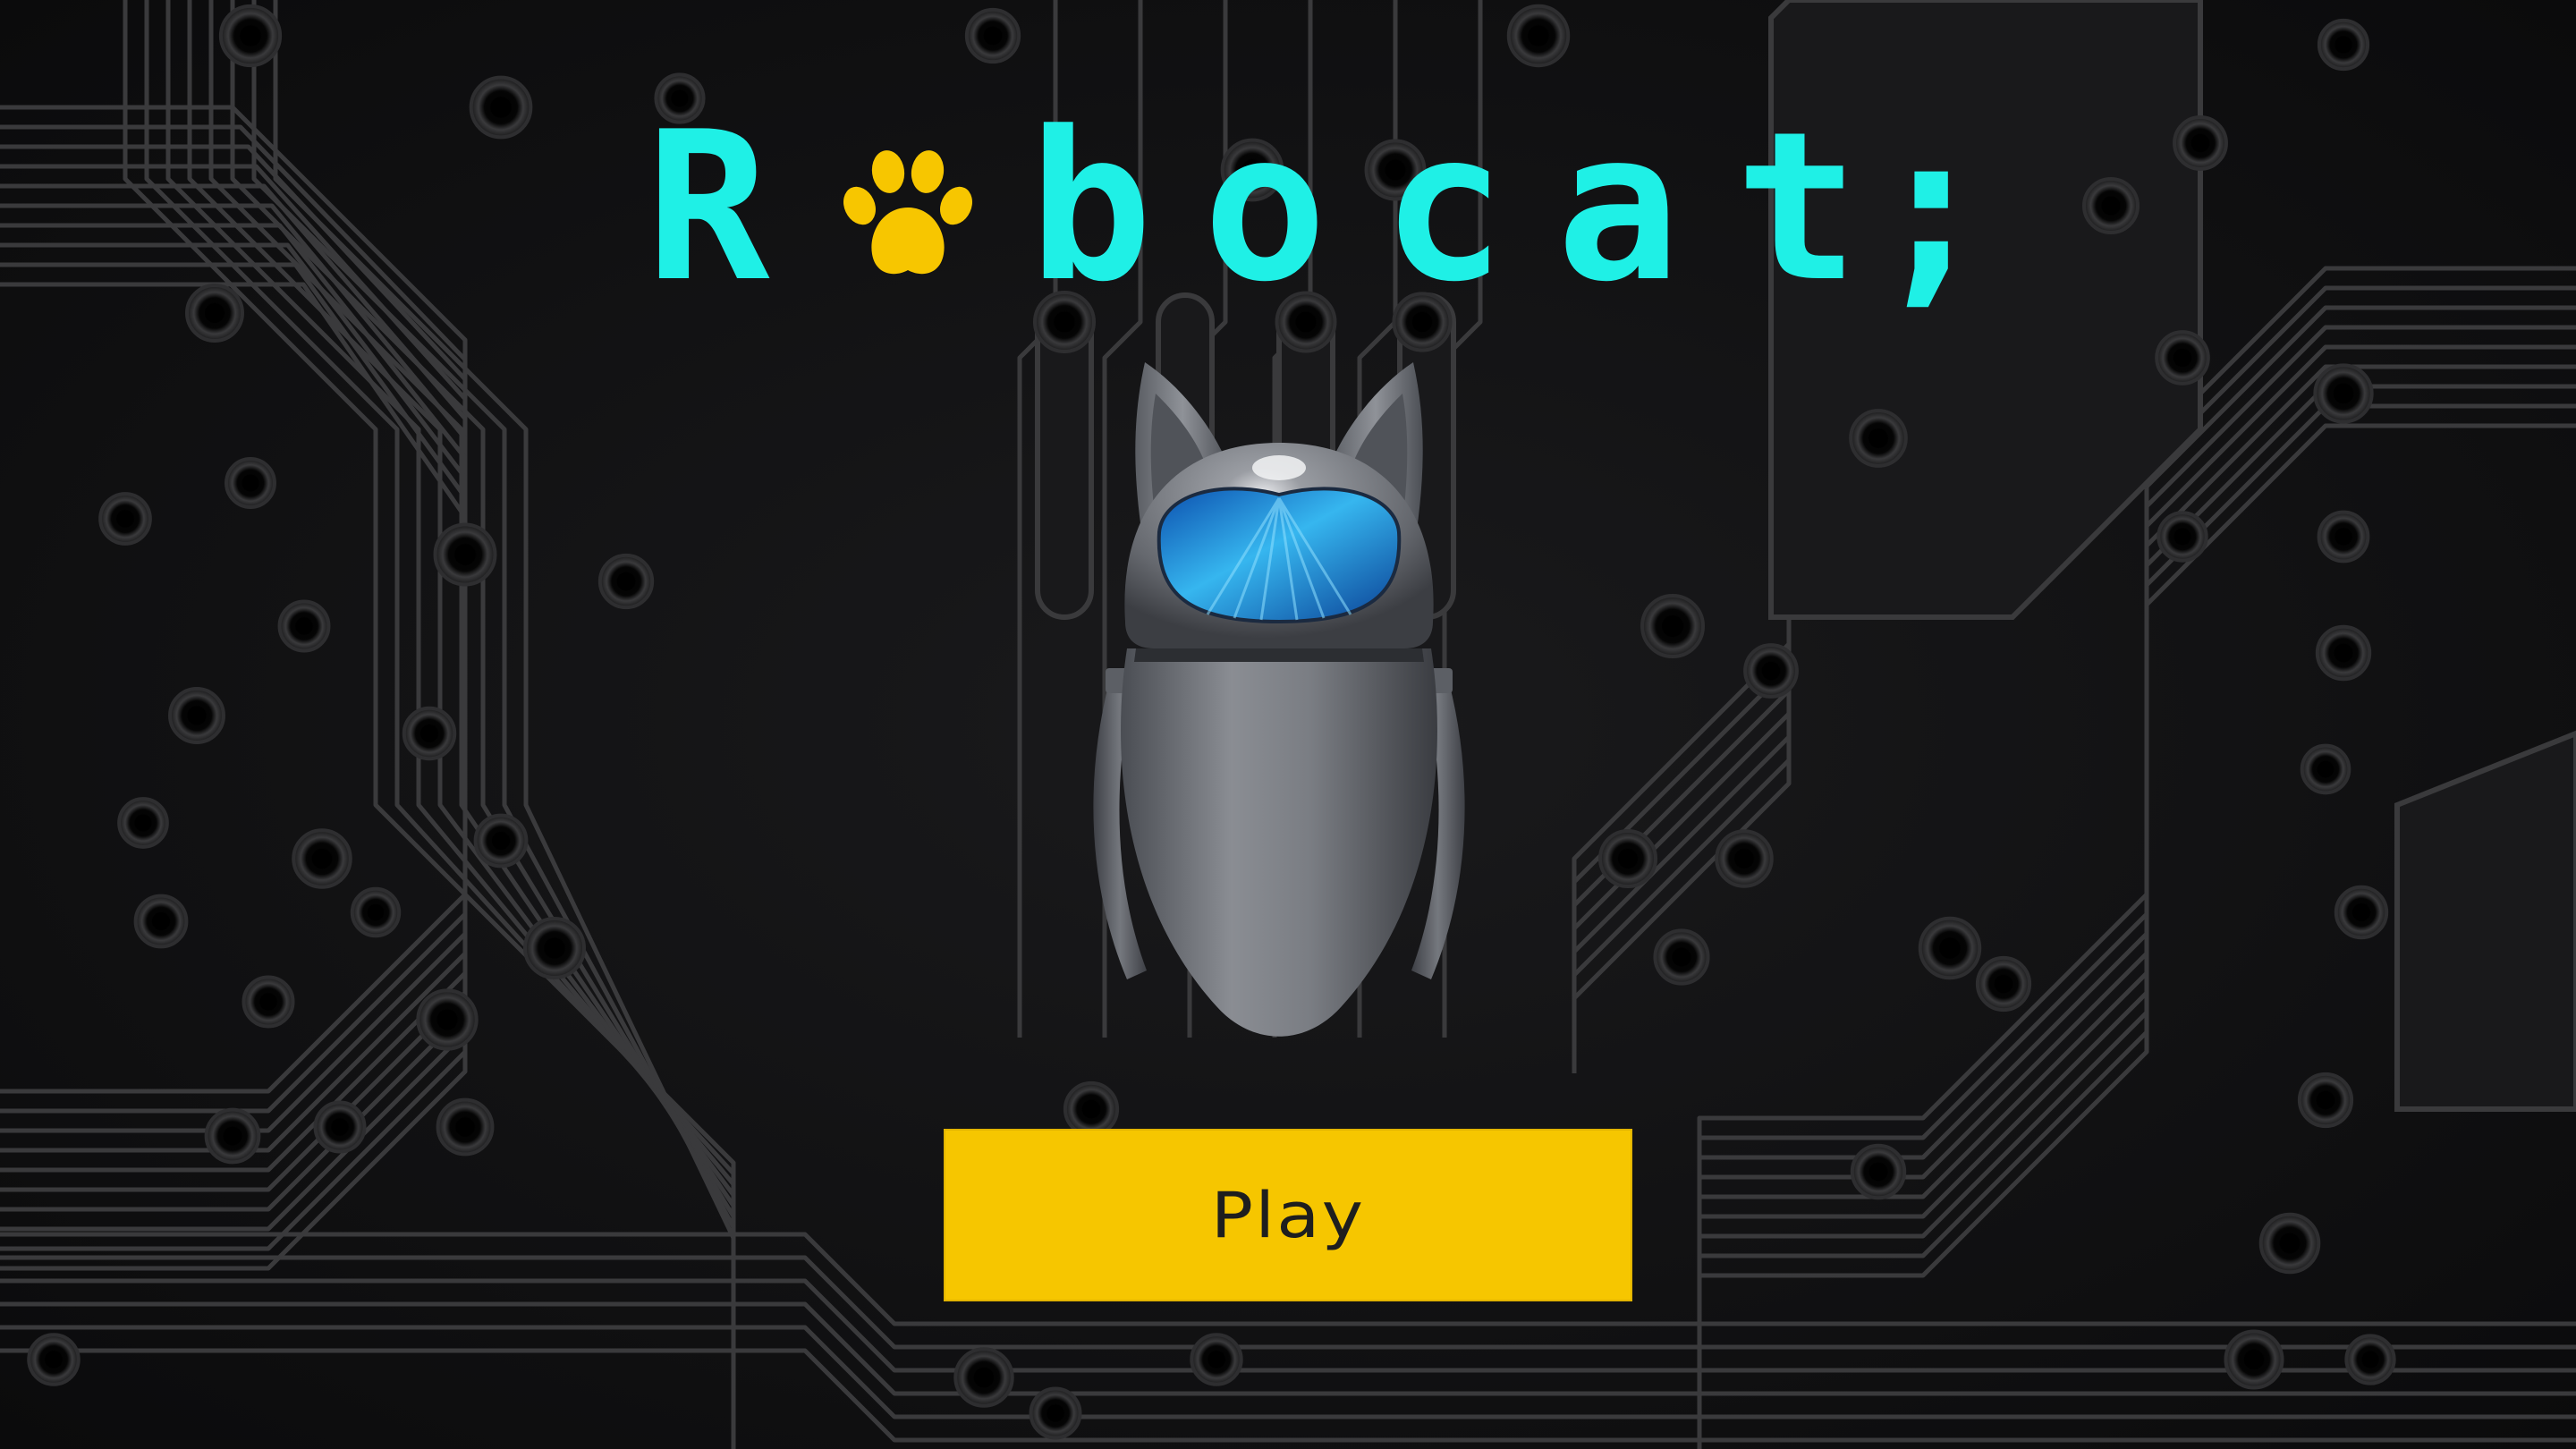 This screenshot has width=2576, height=1449. What do you see at coordinates (1618, 208) in the screenshot?
I see `title-letter-a: a` at bounding box center [1618, 208].